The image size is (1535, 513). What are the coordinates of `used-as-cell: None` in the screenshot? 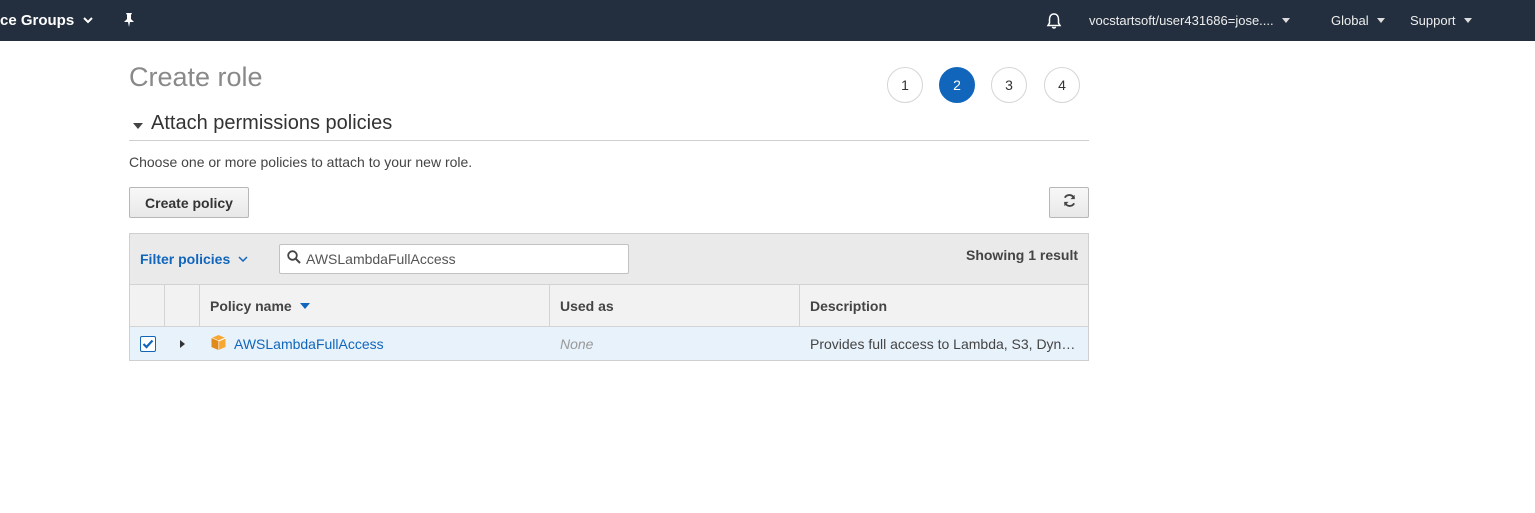 It's located at (675, 343).